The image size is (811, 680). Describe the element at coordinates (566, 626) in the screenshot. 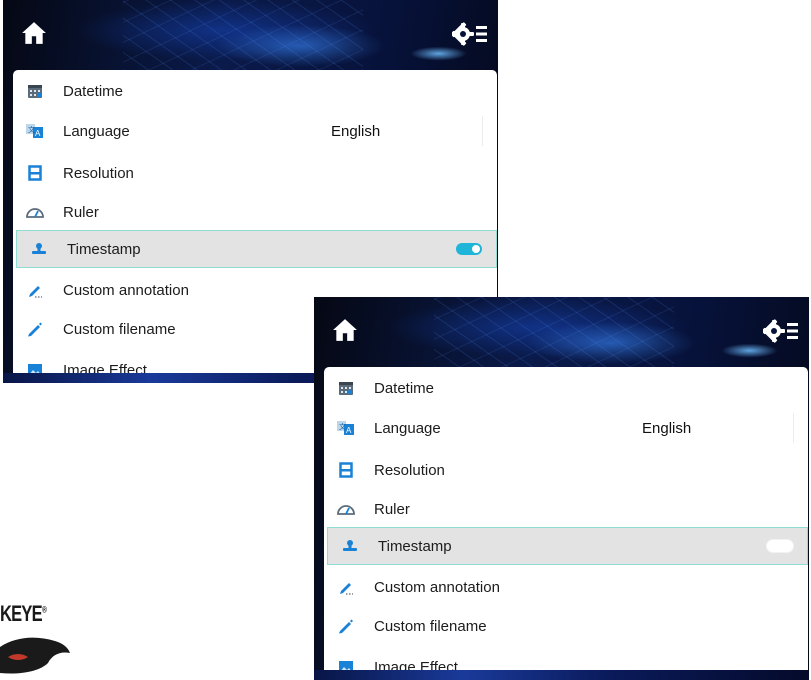

I see `menu-item-custom-filename: Custom filename` at that location.